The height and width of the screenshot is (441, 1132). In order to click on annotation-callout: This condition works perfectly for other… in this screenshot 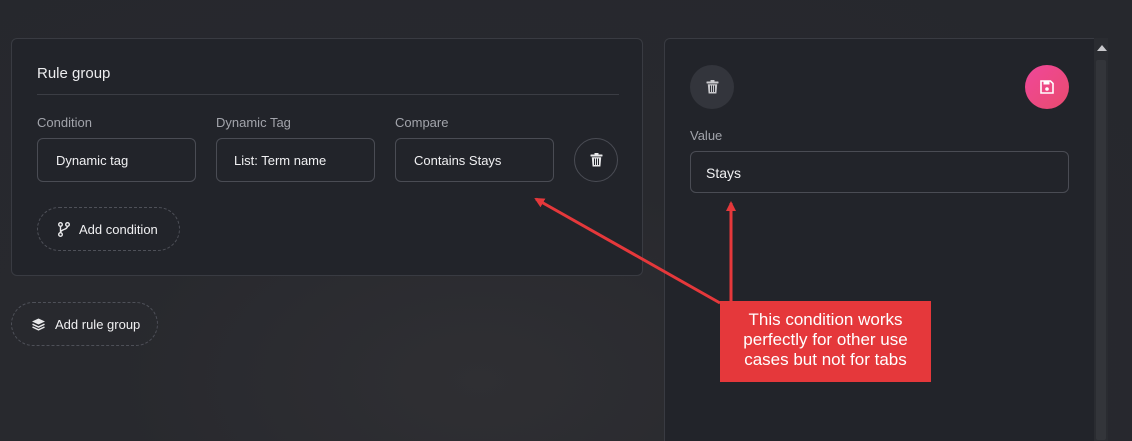, I will do `click(825, 341)`.